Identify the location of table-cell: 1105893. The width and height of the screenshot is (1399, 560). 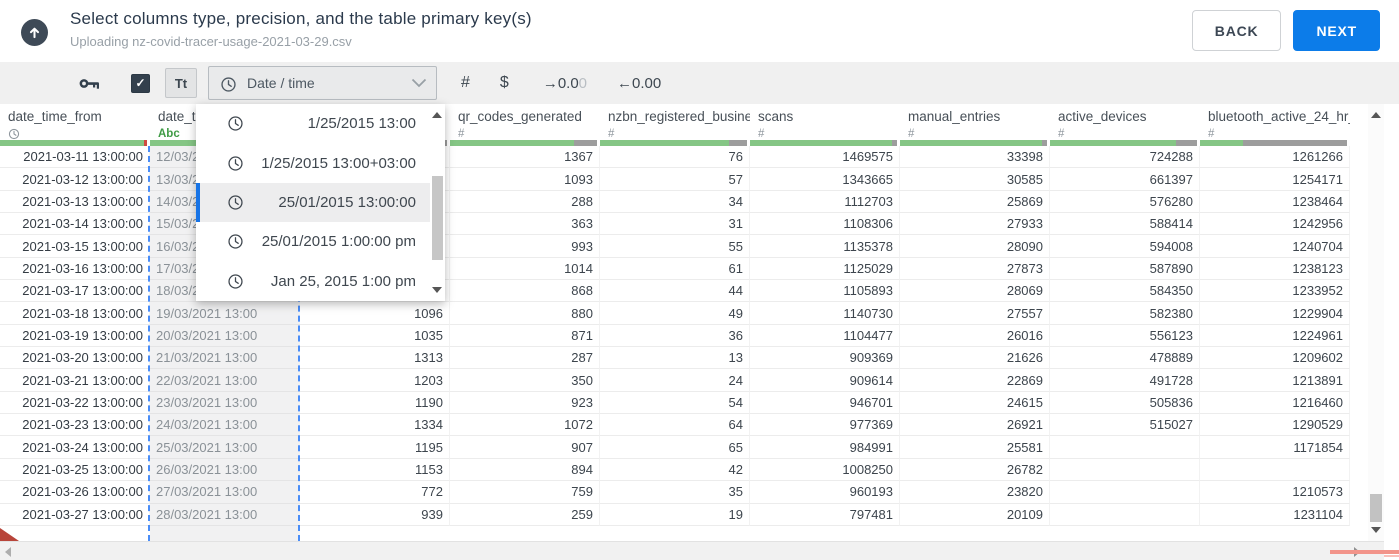
(825, 291).